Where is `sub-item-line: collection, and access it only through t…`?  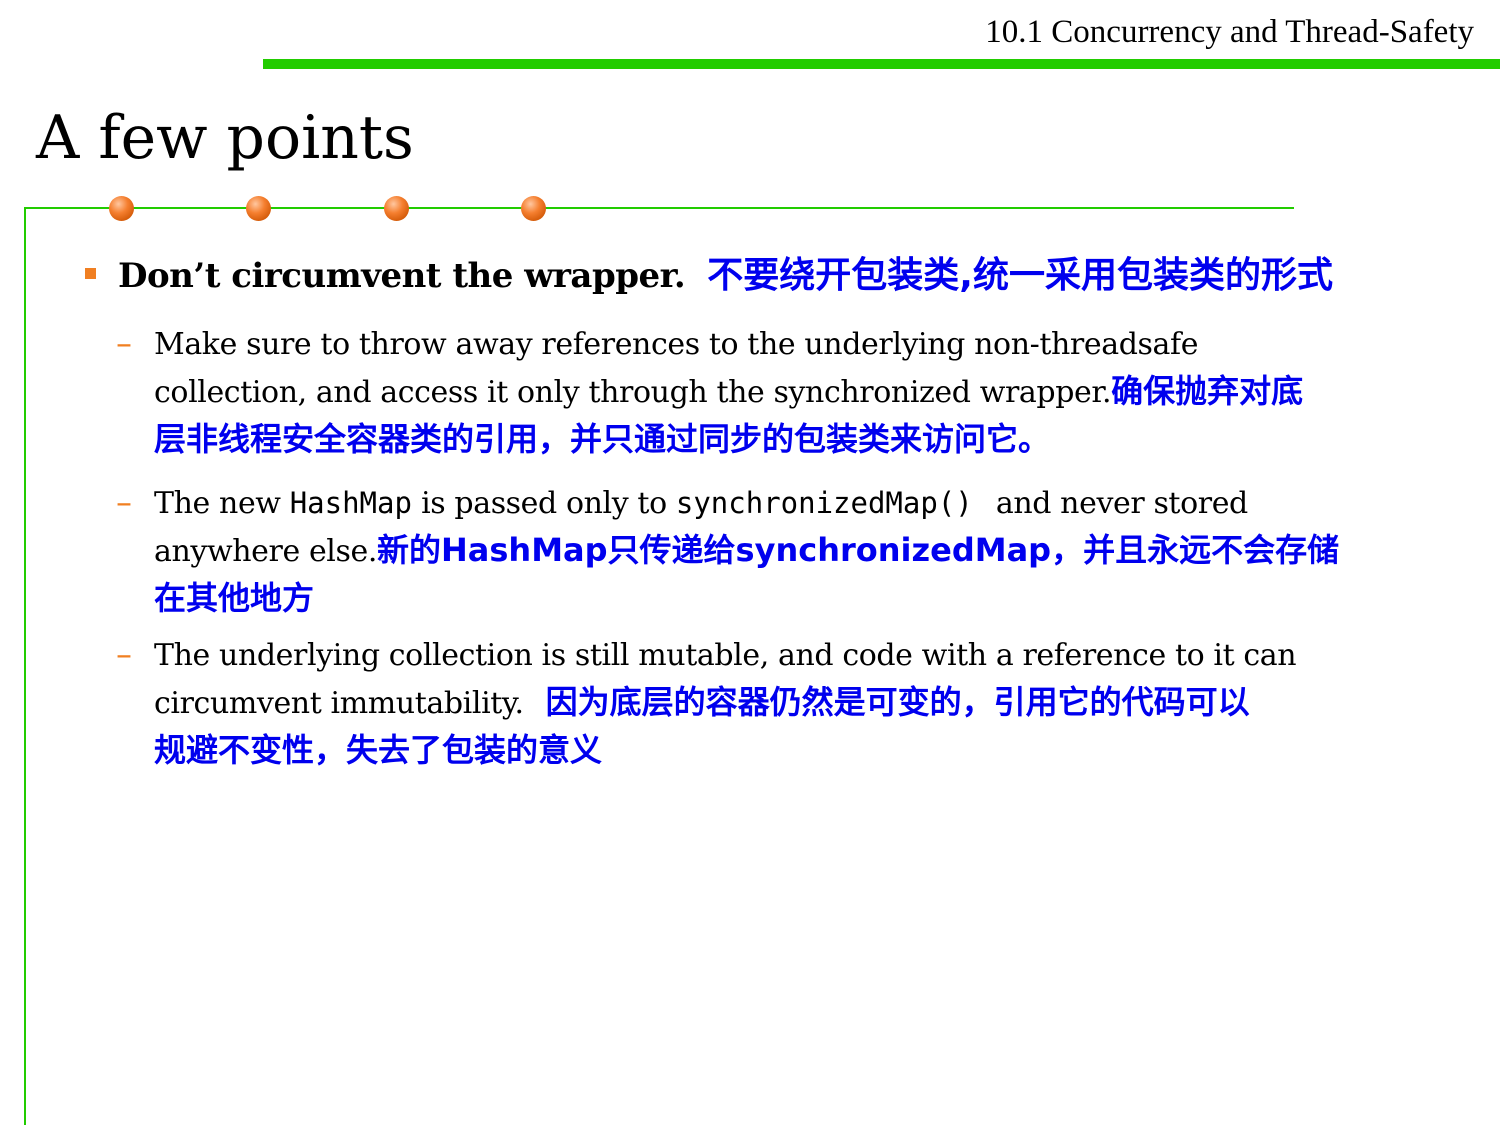 sub-item-line: collection, and access it only through t… is located at coordinates (804, 392).